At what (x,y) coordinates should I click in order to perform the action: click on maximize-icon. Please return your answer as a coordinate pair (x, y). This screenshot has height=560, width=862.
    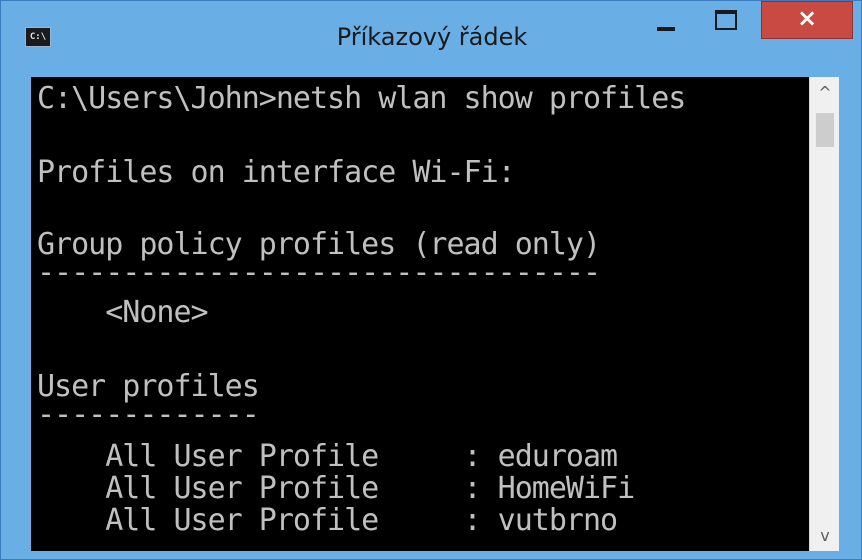
    Looking at the image, I should click on (726, 20).